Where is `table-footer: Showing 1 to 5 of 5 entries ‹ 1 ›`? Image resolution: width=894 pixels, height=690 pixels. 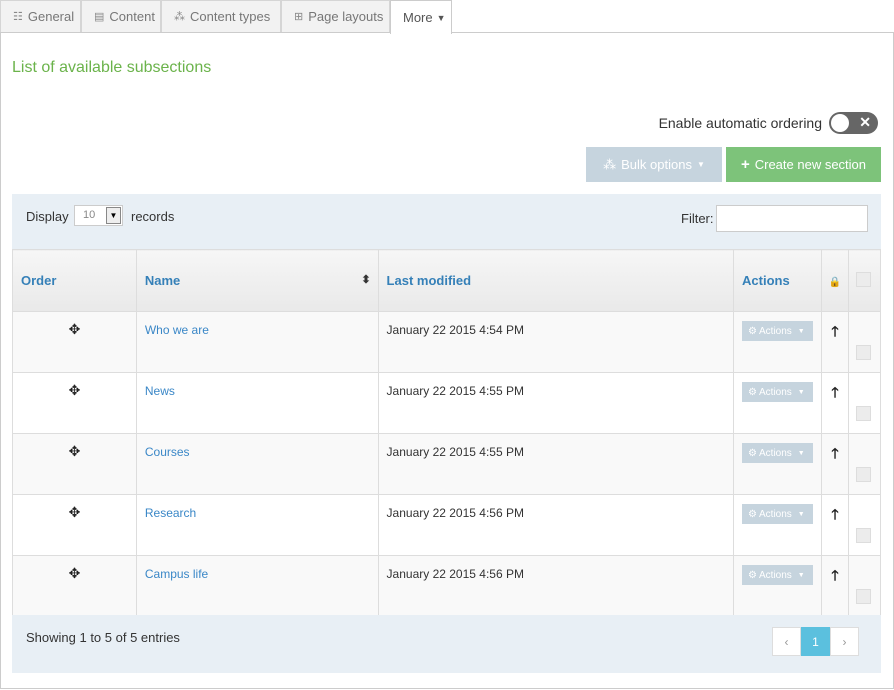 table-footer: Showing 1 to 5 of 5 entries ‹ 1 › is located at coordinates (446, 644).